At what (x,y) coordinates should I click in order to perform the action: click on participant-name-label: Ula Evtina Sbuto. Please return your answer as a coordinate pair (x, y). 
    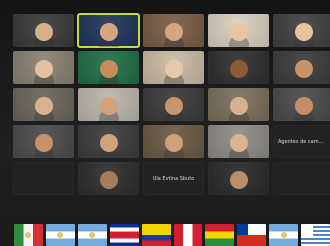
    Looking at the image, I should click on (173, 178).